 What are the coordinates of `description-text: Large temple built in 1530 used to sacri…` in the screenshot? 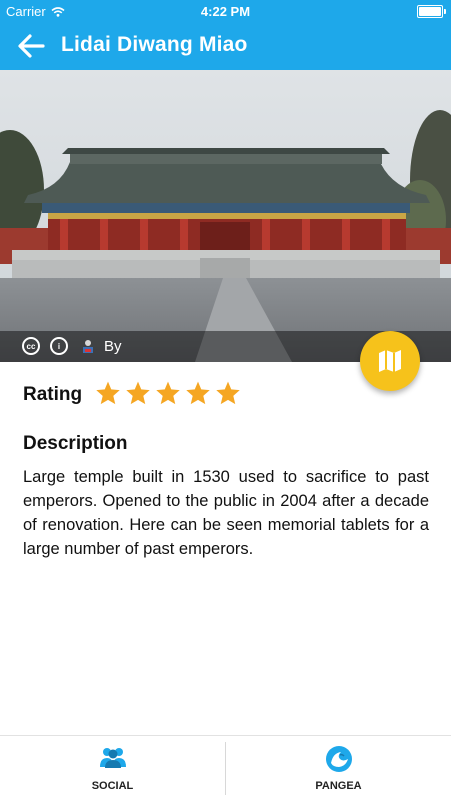 It's located at (226, 513).